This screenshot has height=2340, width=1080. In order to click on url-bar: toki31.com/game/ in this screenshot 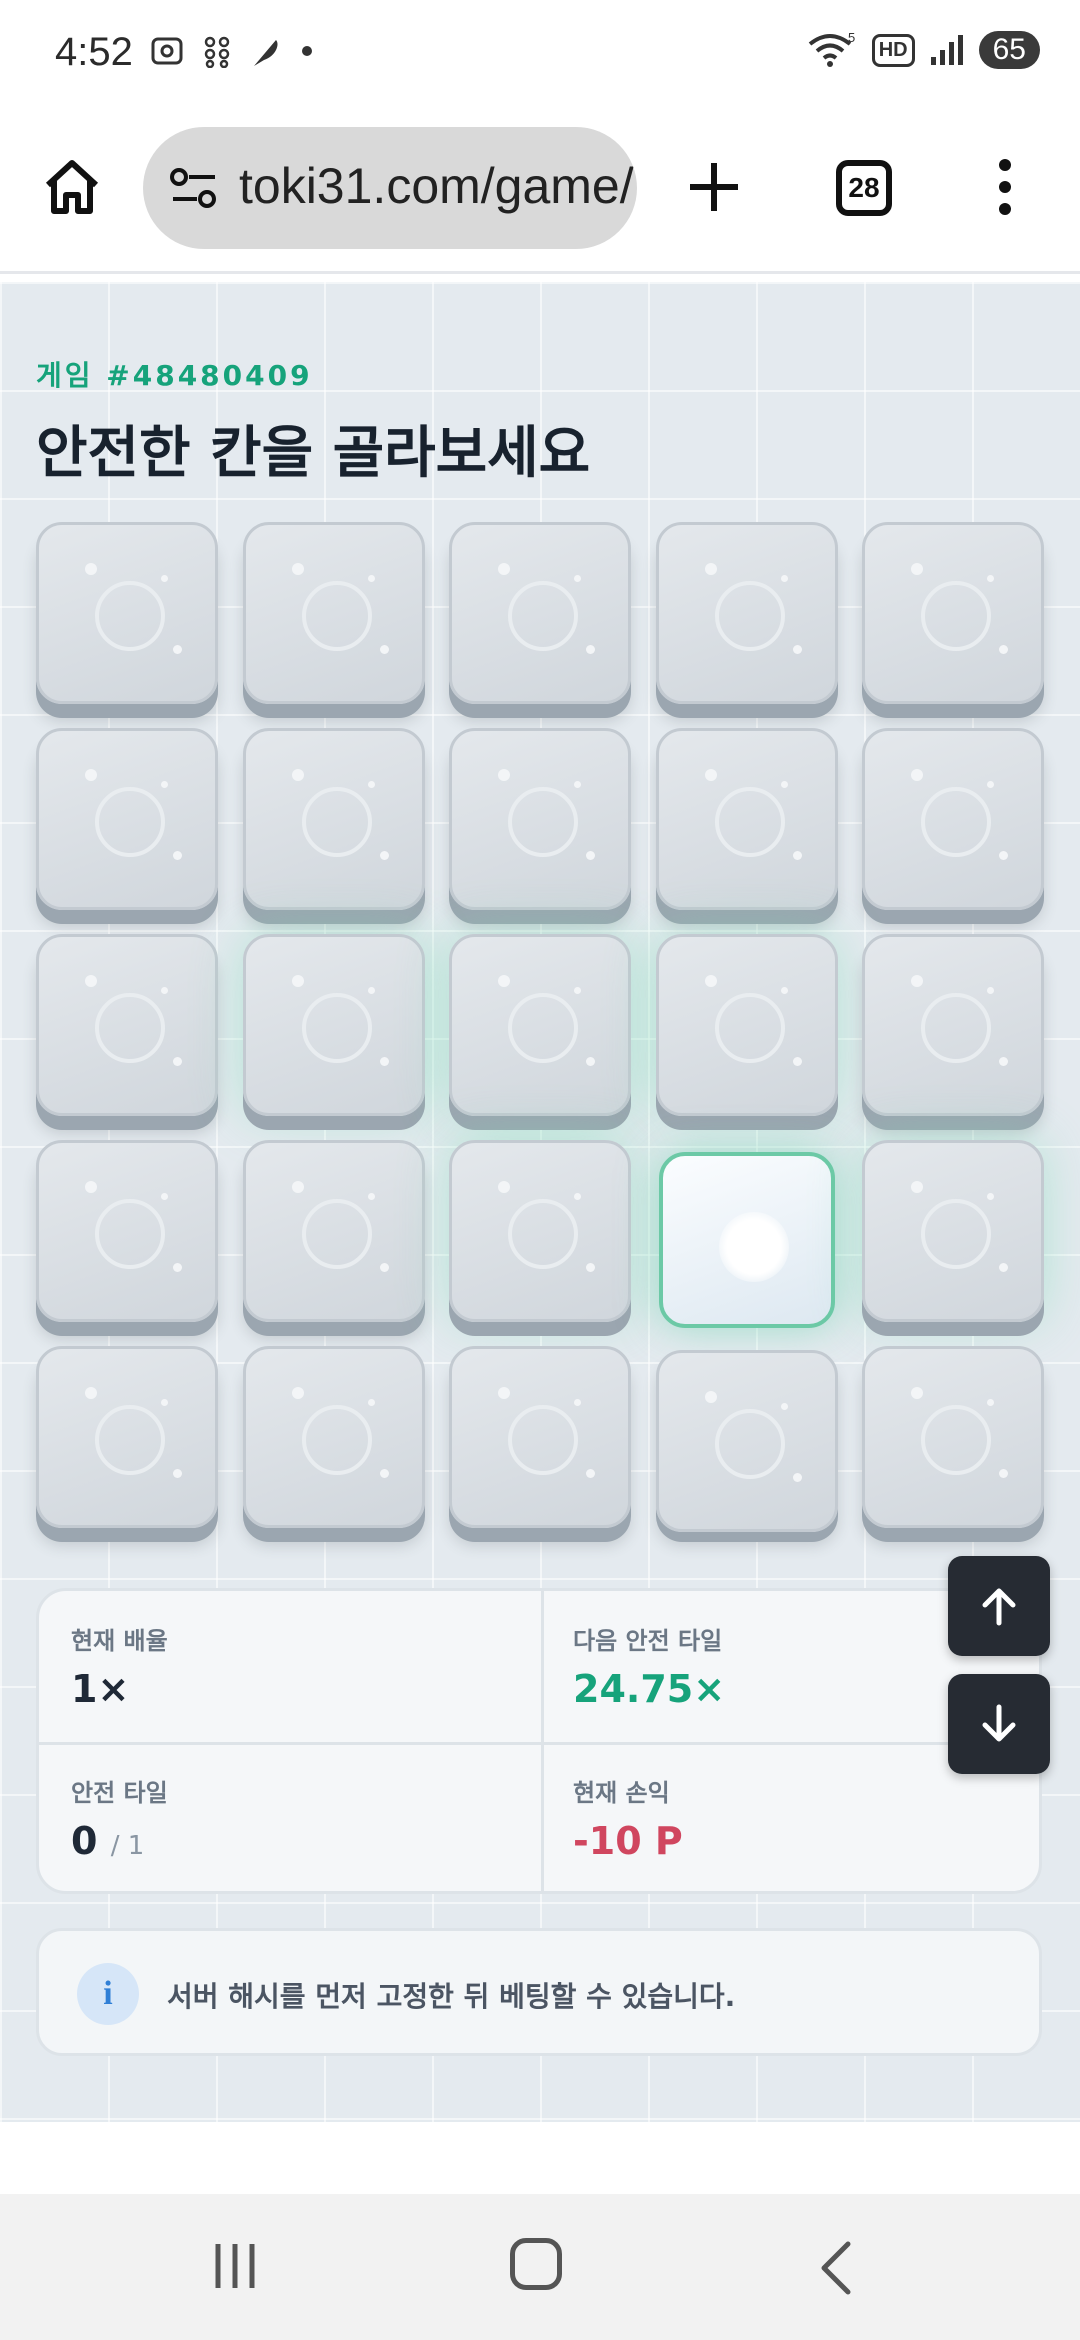, I will do `click(390, 188)`.